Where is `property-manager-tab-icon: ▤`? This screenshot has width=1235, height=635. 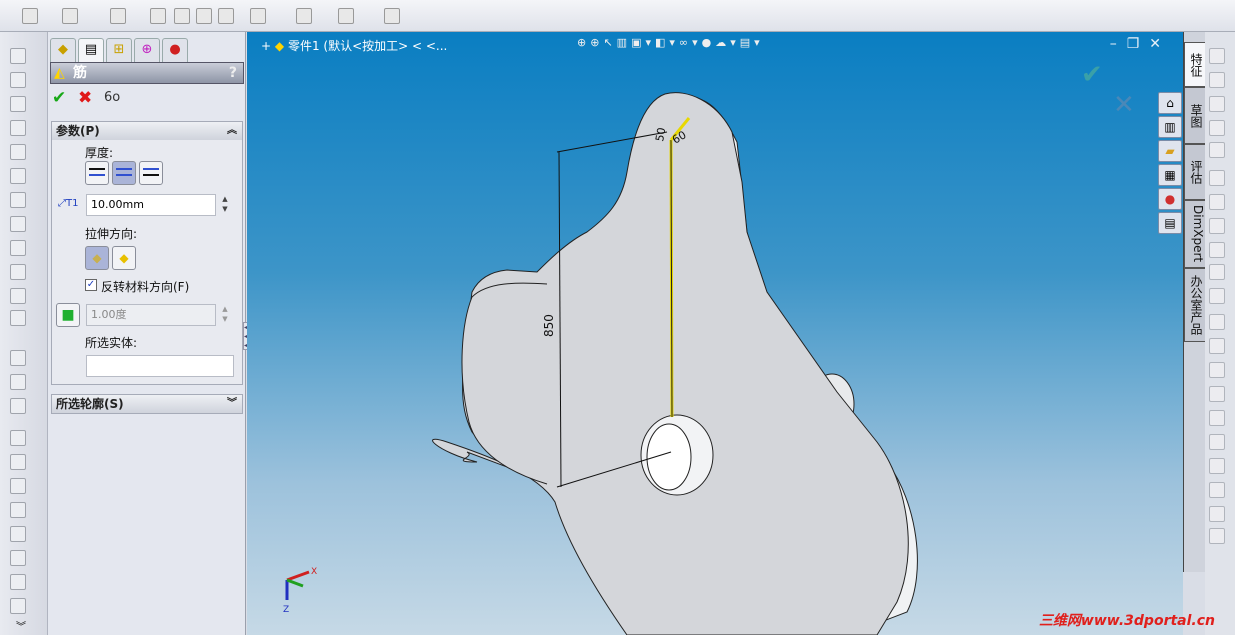 property-manager-tab-icon: ▤ is located at coordinates (91, 50).